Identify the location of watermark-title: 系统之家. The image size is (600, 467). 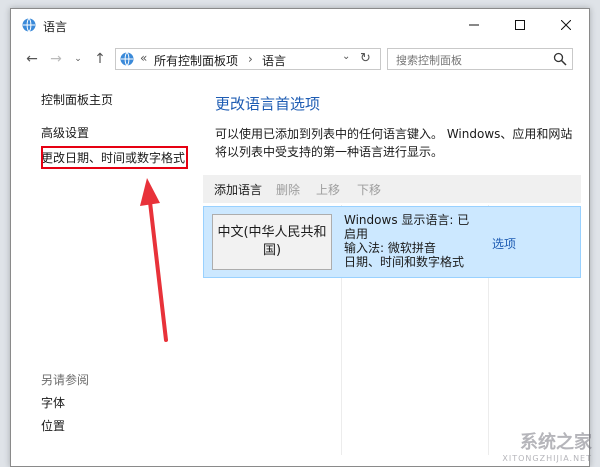
(556, 442).